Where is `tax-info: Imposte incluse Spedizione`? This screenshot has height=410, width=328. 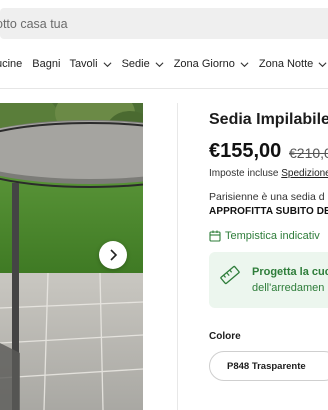
tax-info: Imposte incluse Spedizione is located at coordinates (268, 173).